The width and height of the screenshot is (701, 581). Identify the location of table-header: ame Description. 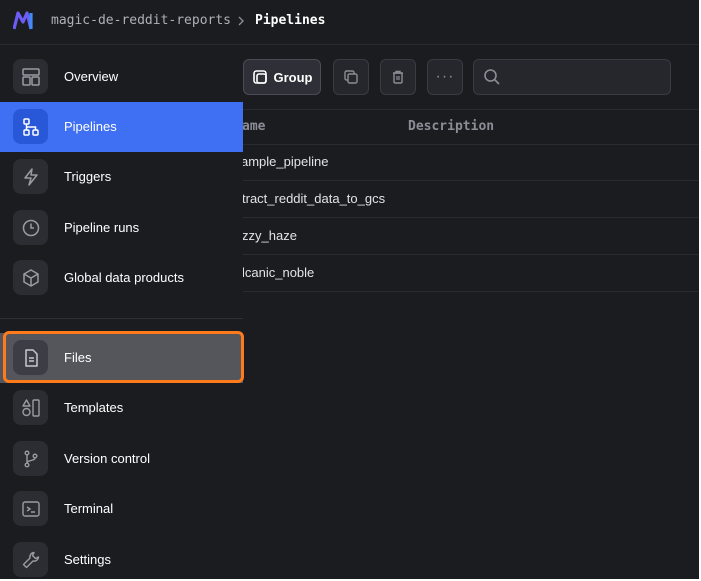
(470, 127).